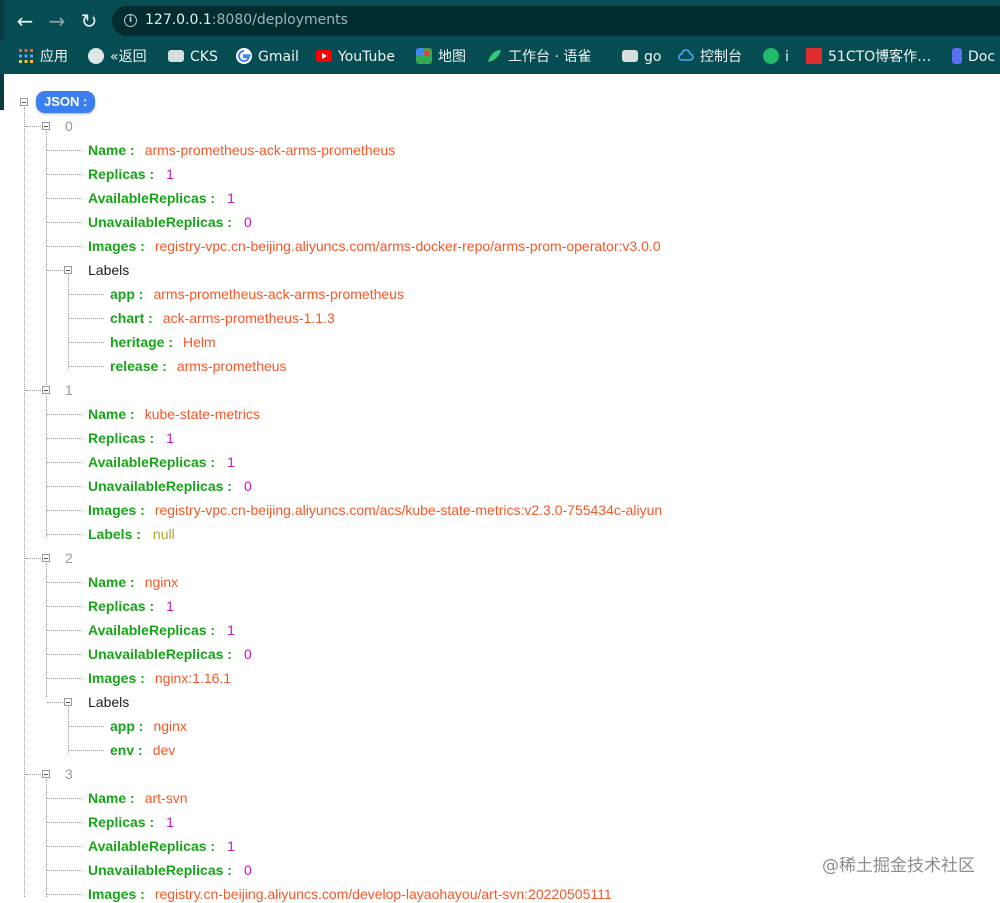 The height and width of the screenshot is (903, 1000). I want to click on browser-toolbar: ← → ↻ i 127.0.0.1:8080/deployments, so click(500, 20).